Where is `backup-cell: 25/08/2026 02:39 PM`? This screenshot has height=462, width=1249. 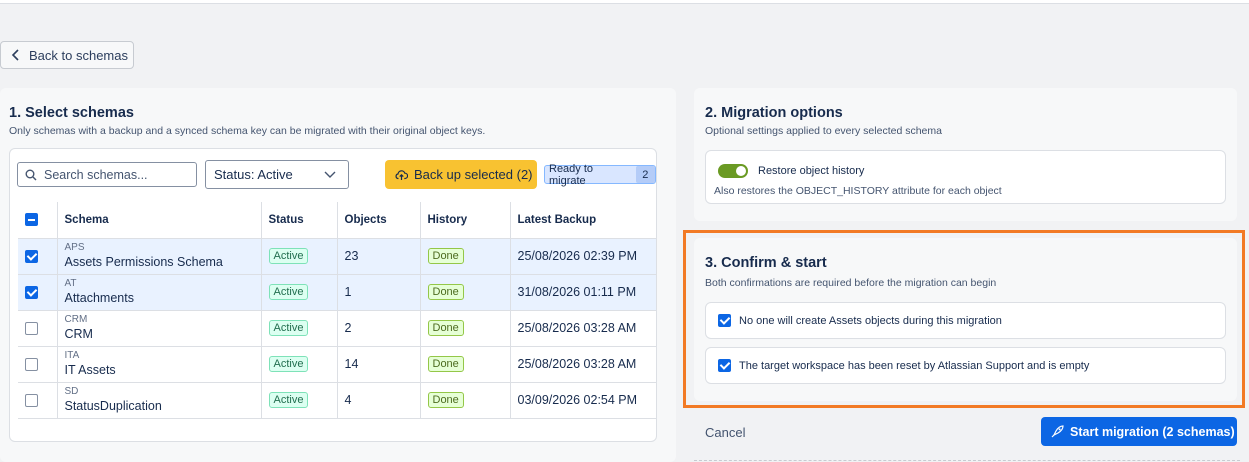
backup-cell: 25/08/2026 02:39 PM is located at coordinates (583, 256).